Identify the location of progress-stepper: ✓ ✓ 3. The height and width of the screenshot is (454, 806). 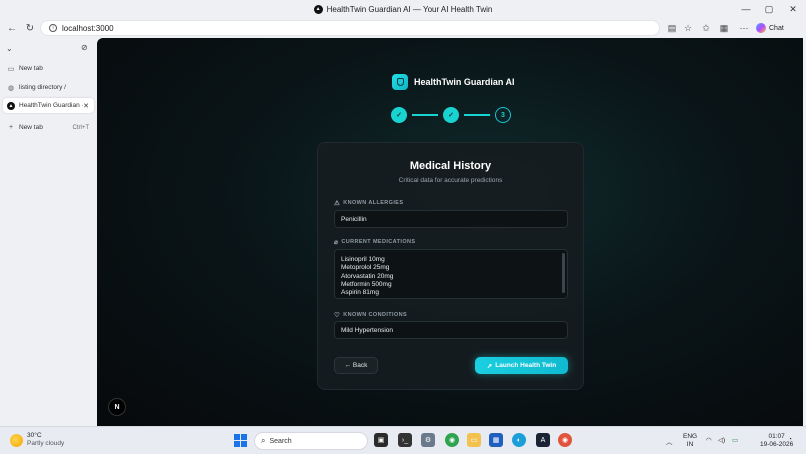
(451, 115).